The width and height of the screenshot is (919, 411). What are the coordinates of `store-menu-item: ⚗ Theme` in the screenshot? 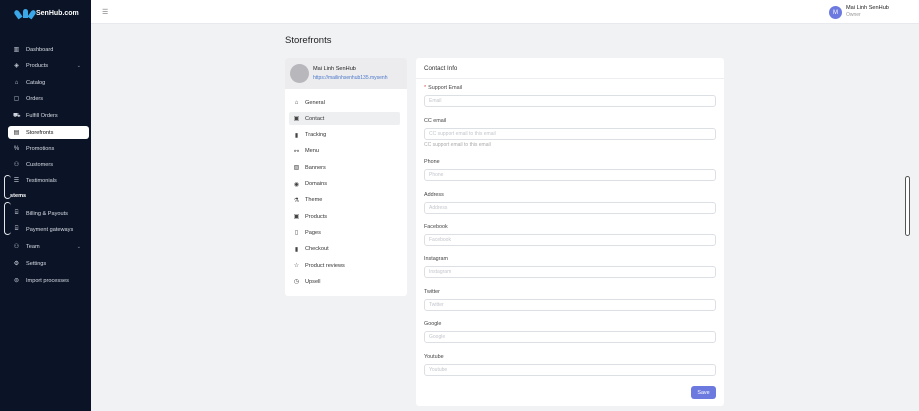 It's located at (344, 200).